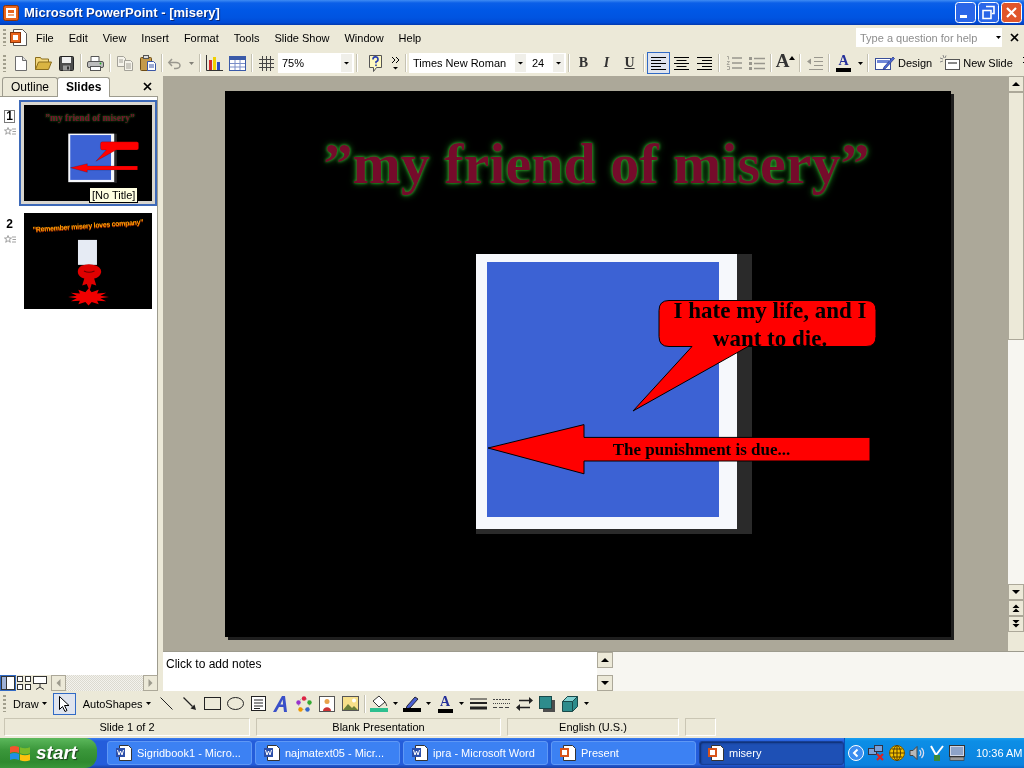 This screenshot has height=768, width=1024. I want to click on new-slide-button: New Slide, so click(976, 63).